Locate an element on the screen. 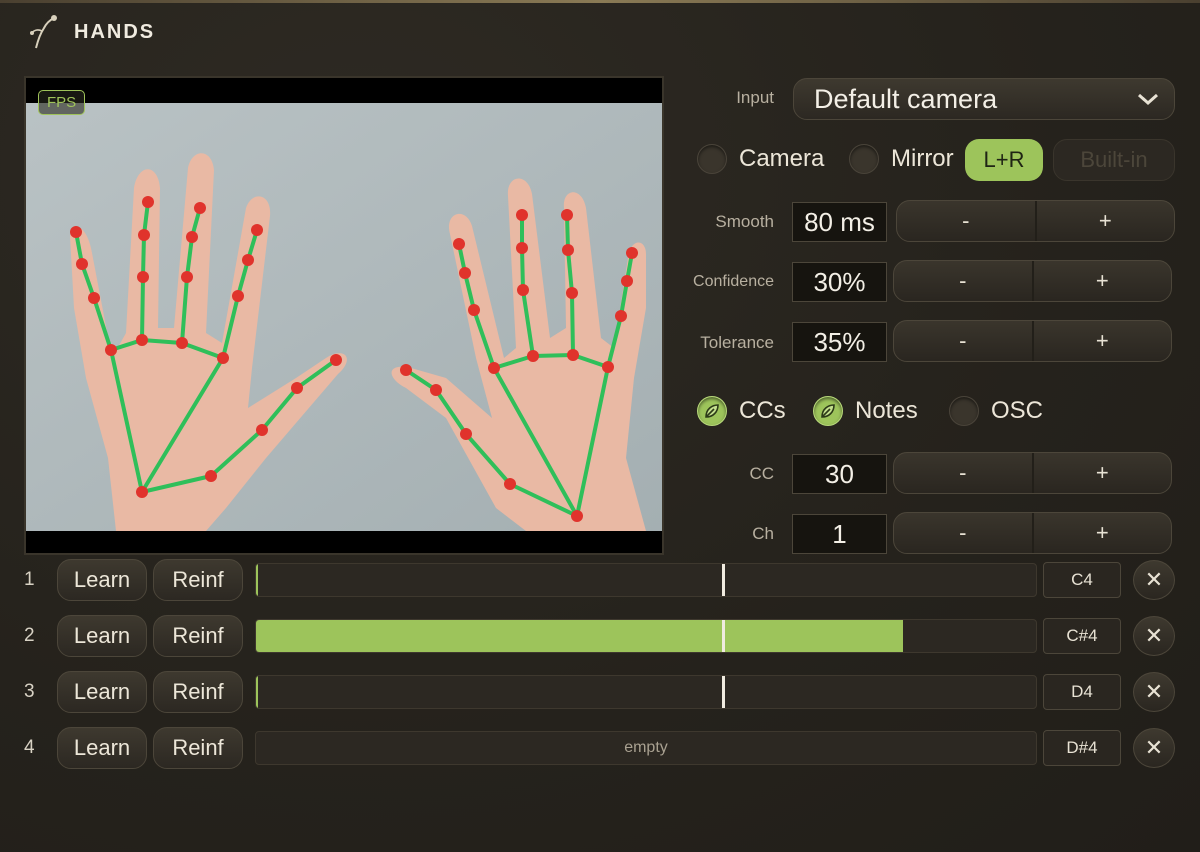  cc-value: 30 is located at coordinates (839, 474).